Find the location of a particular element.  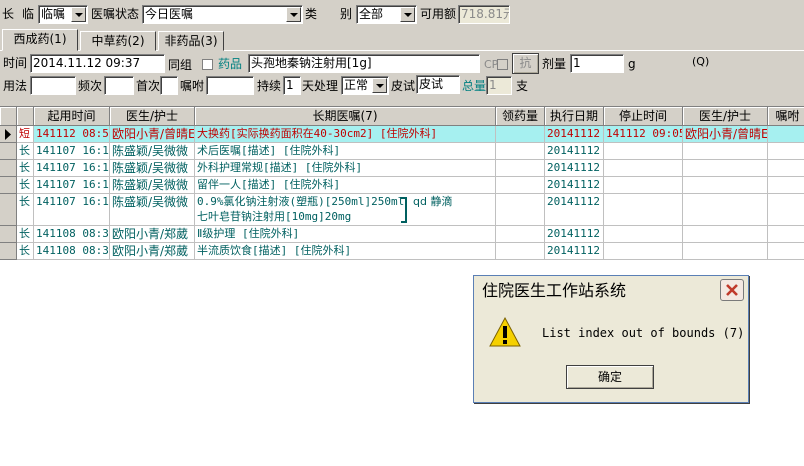

category-select: 全部 is located at coordinates (386, 14).